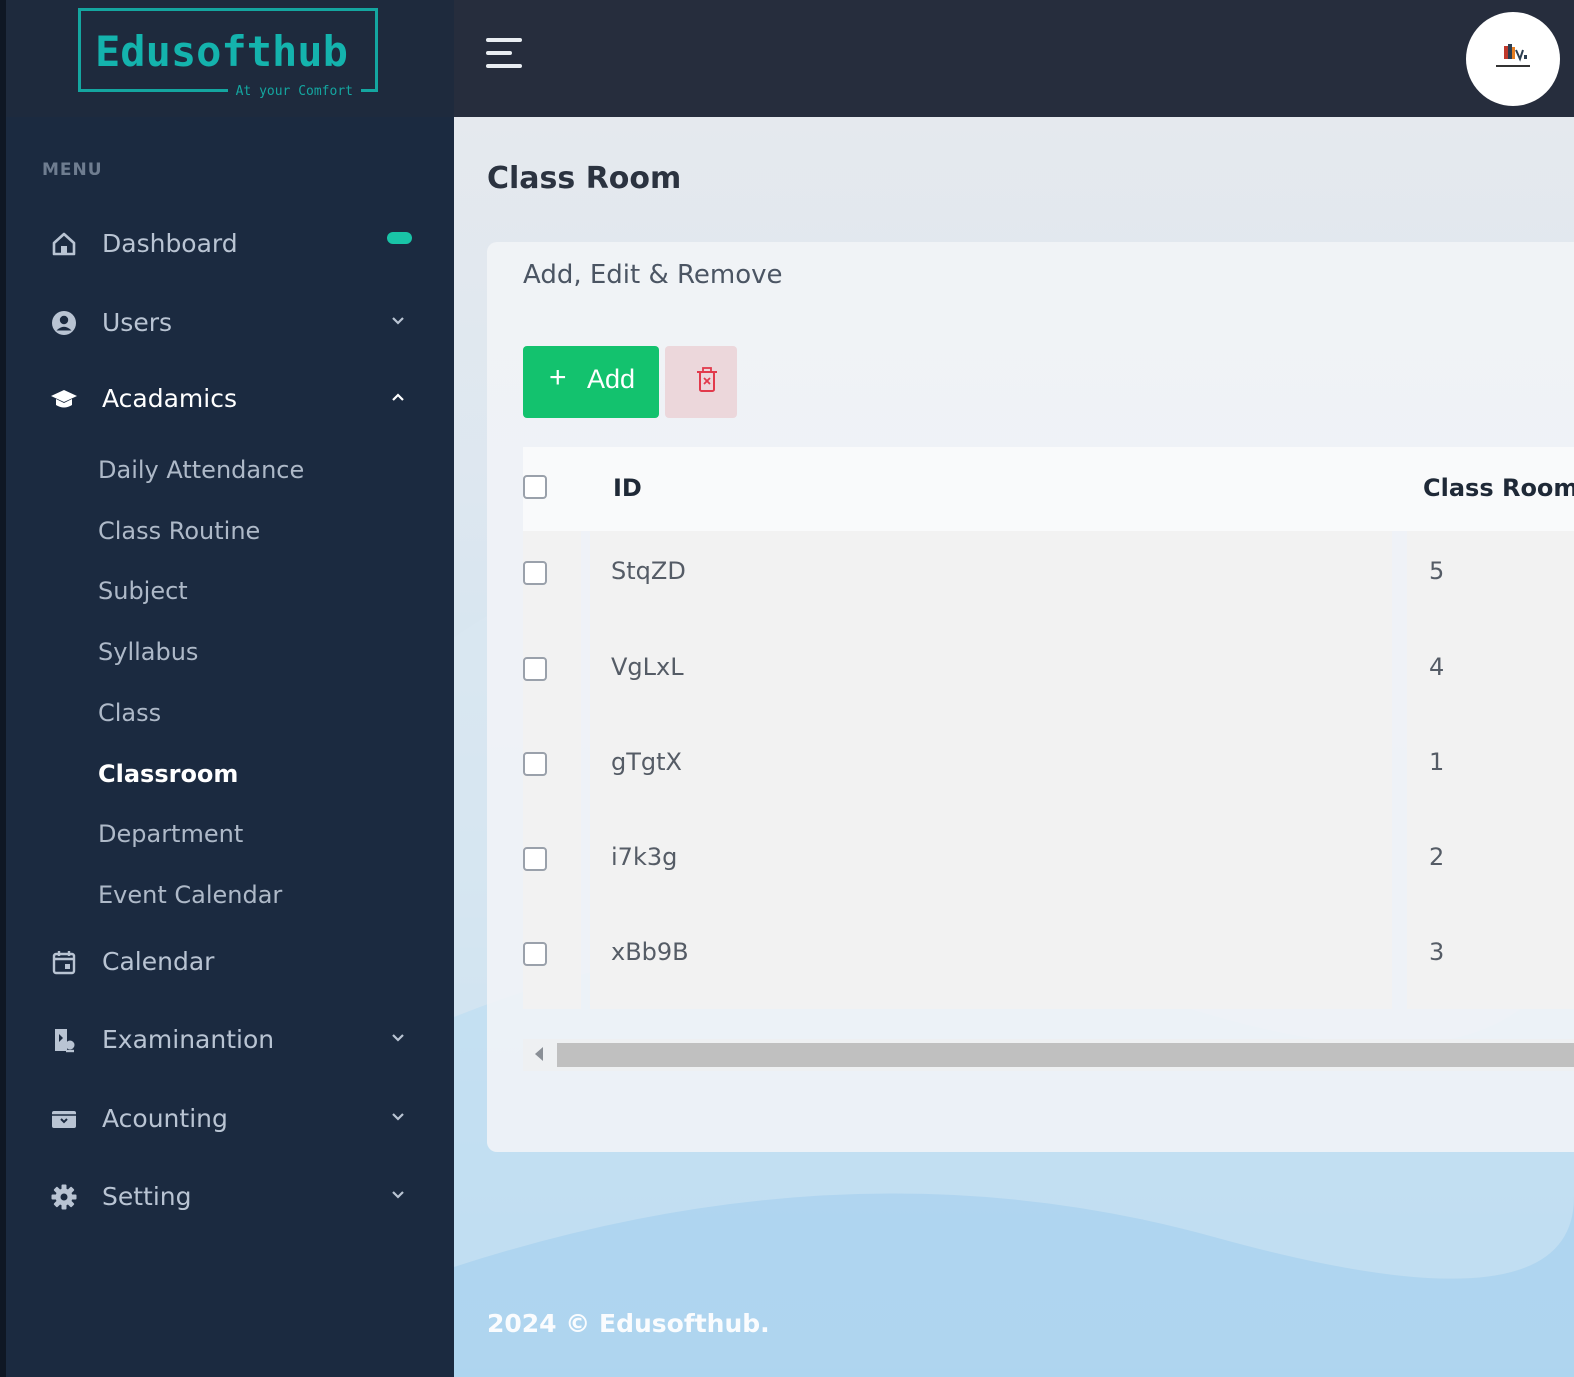  I want to click on sidebar-item-users: Users, so click(230, 323).